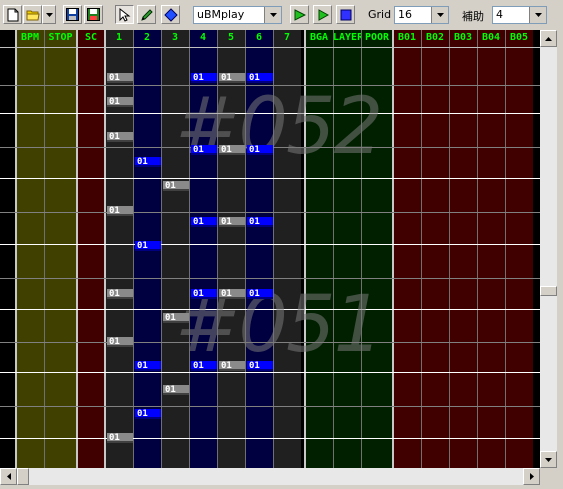 The width and height of the screenshot is (563, 489). What do you see at coordinates (147, 37) in the screenshot?
I see `lane-header: 2` at bounding box center [147, 37].